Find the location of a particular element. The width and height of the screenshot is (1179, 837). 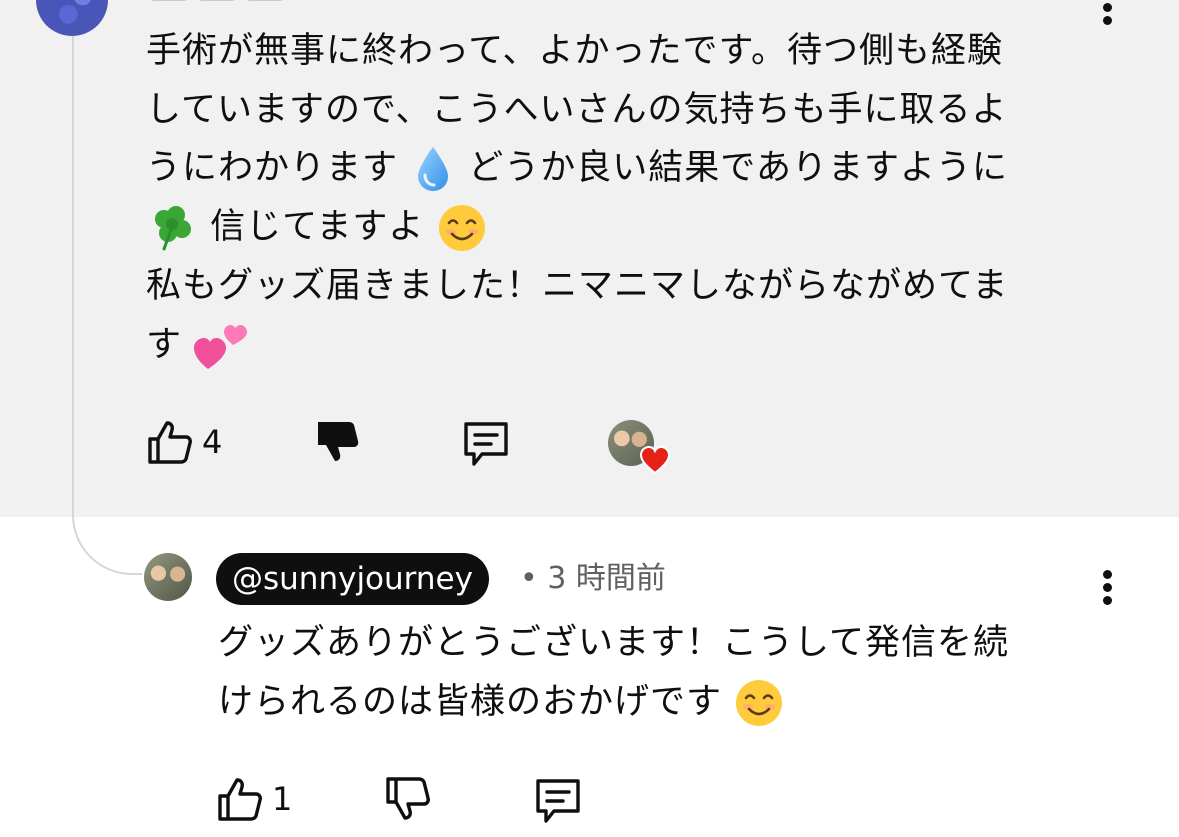

reply-actions: 1 is located at coordinates (426, 803).